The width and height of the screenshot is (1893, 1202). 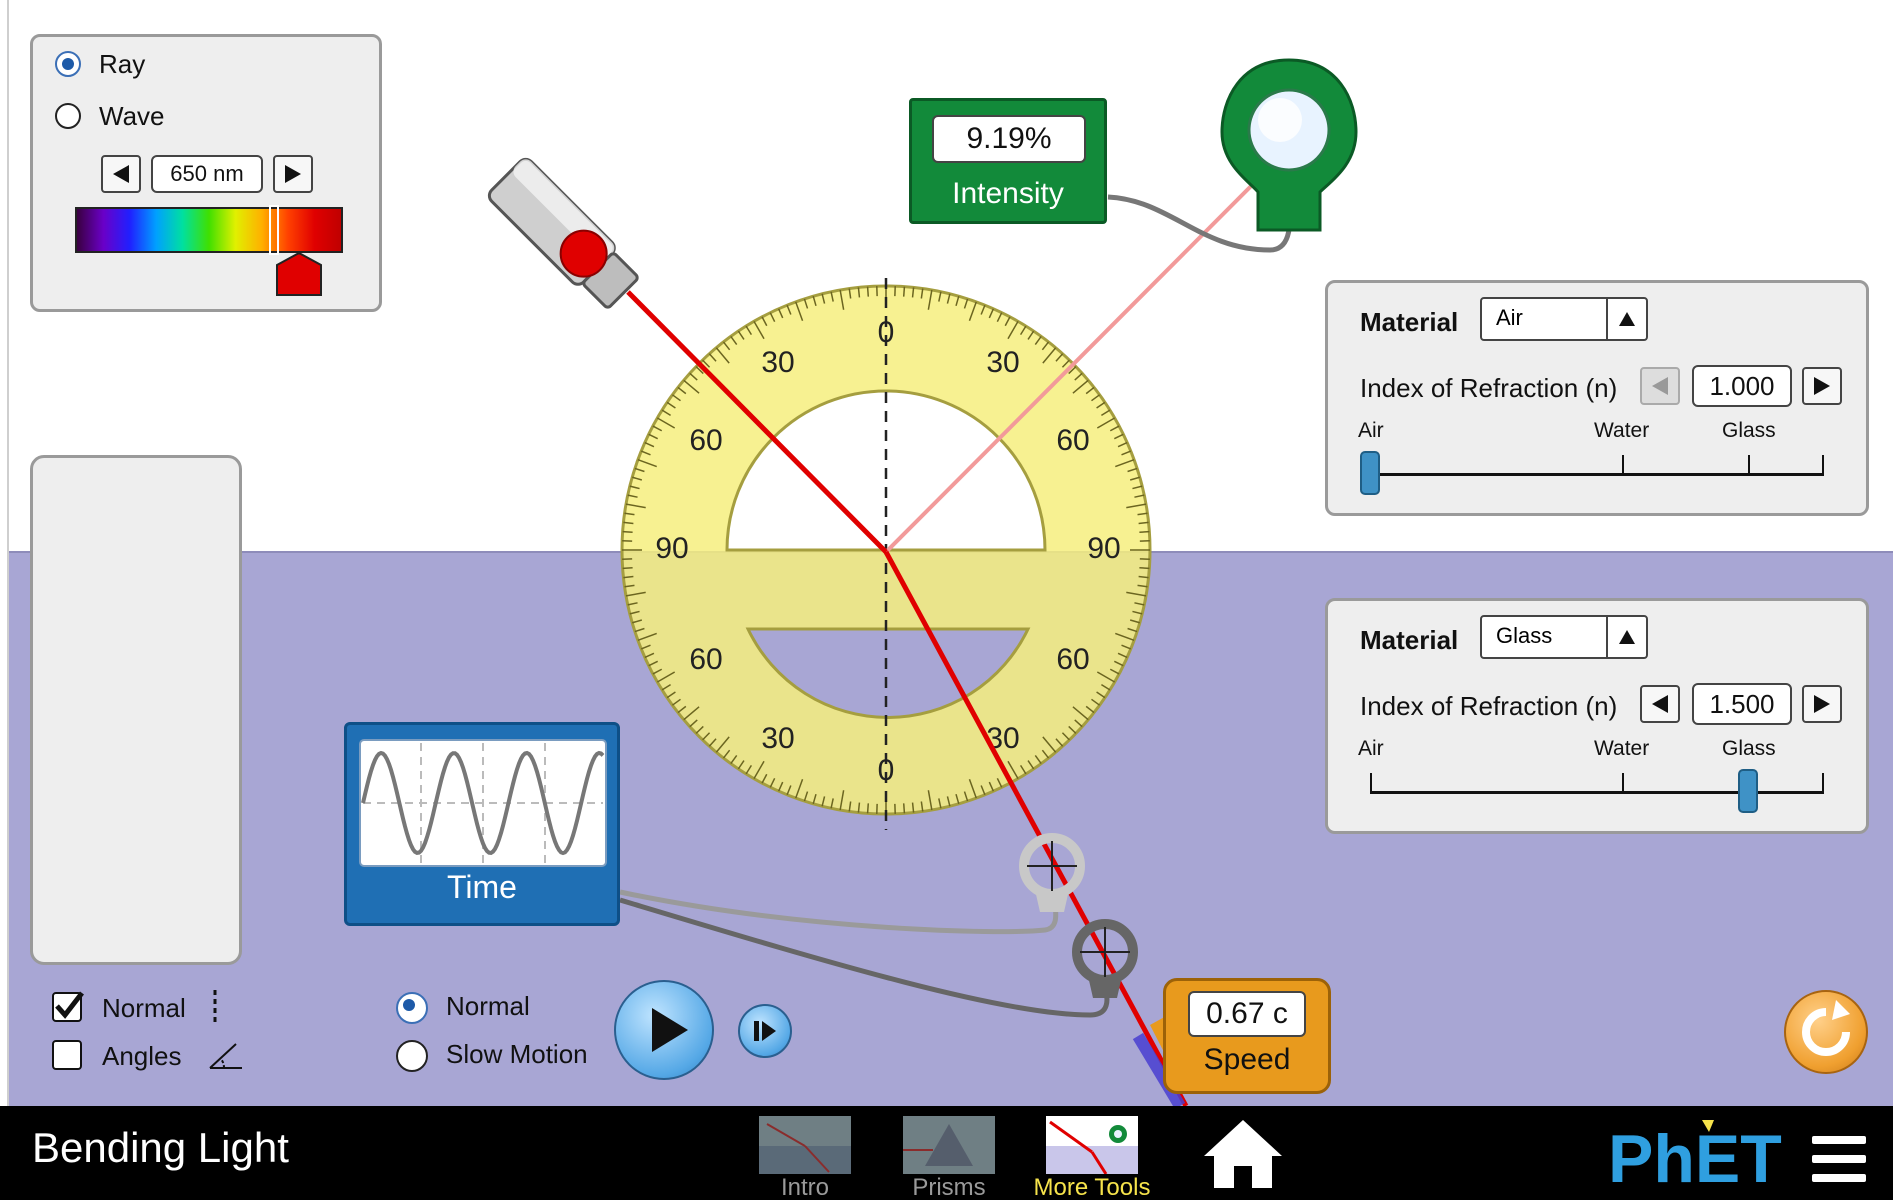 What do you see at coordinates (216, 1008) in the screenshot?
I see `normal-line-icon` at bounding box center [216, 1008].